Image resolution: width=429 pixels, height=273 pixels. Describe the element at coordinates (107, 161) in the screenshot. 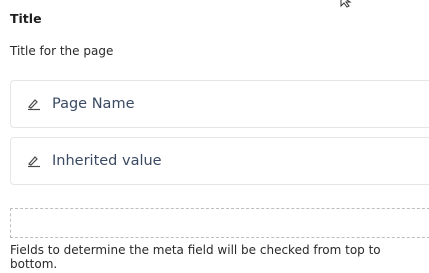

I see `field-label: Inherited value` at that location.